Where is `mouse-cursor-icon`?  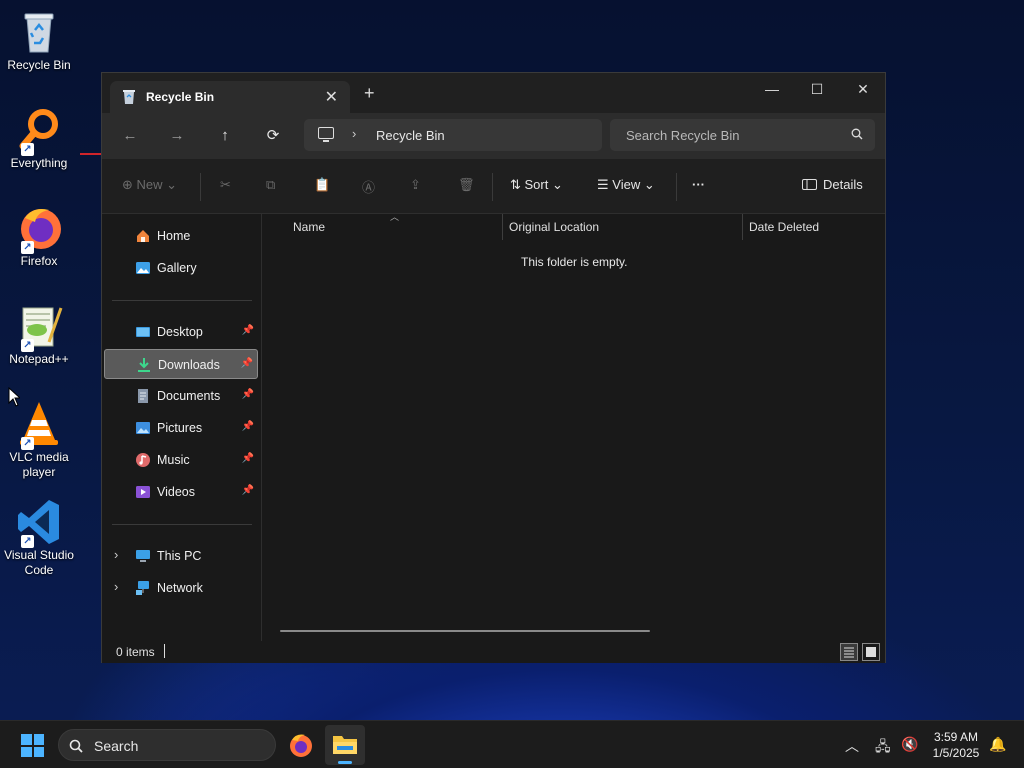 mouse-cursor-icon is located at coordinates (14, 397).